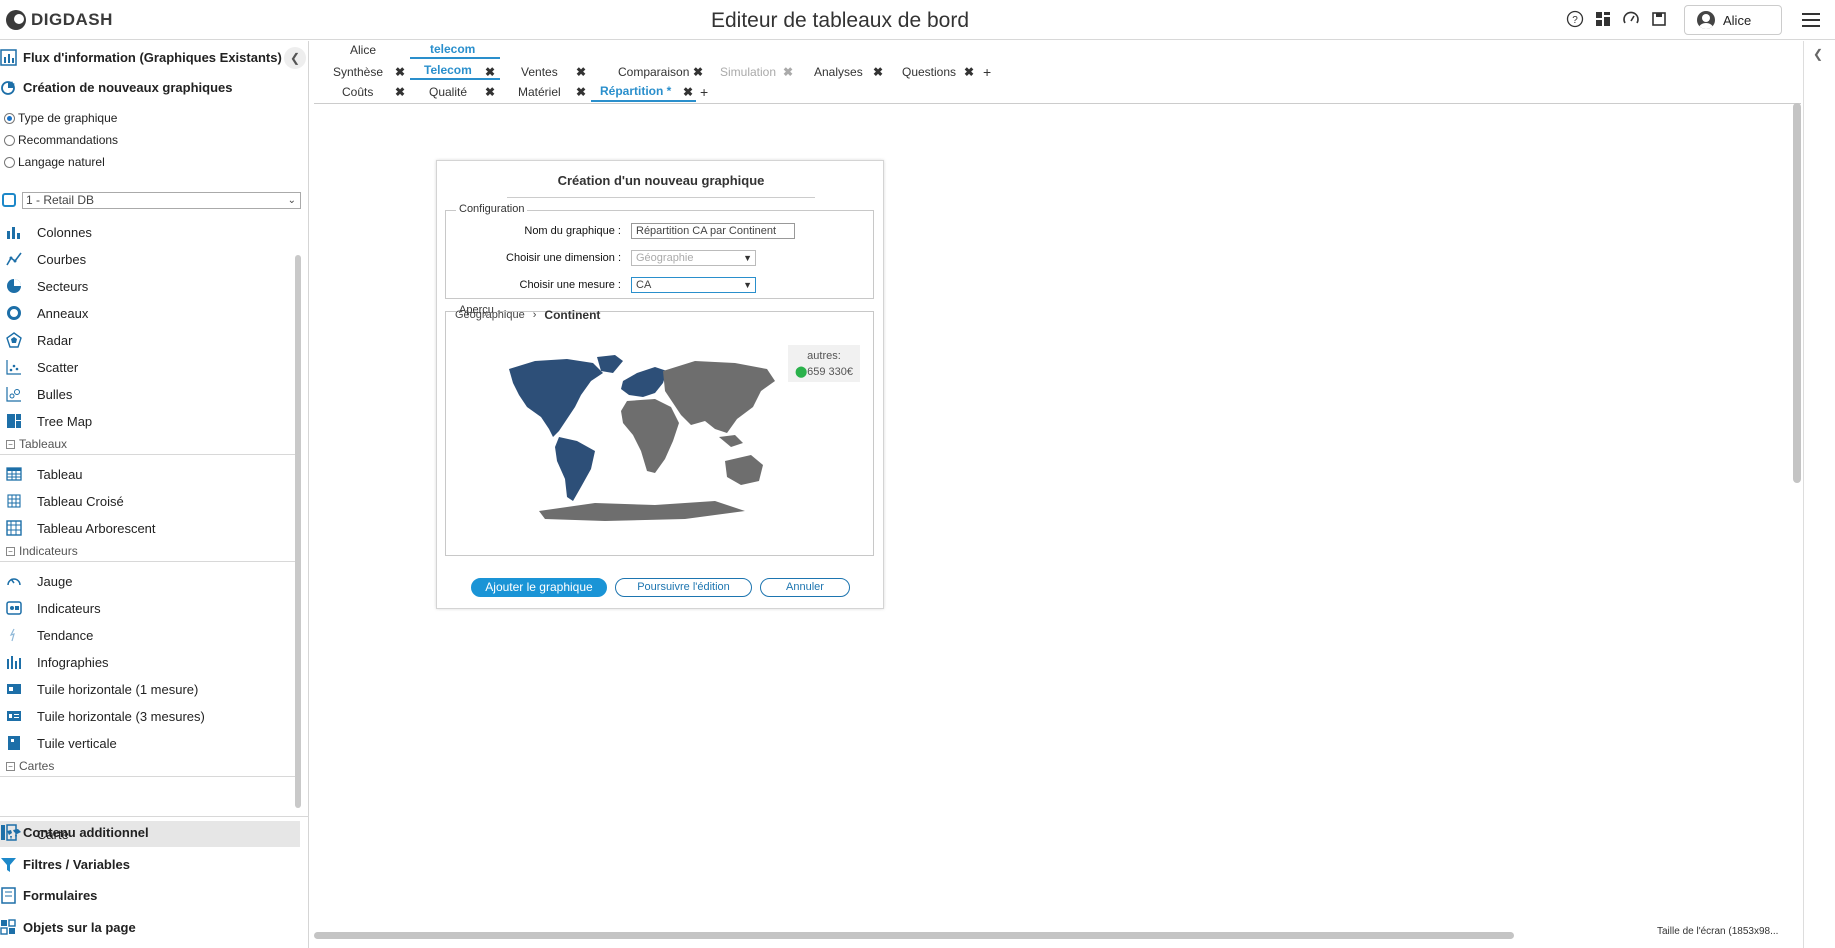 The image size is (1835, 948). I want to click on sidebar-objets-page: Objets sur la page, so click(68, 927).